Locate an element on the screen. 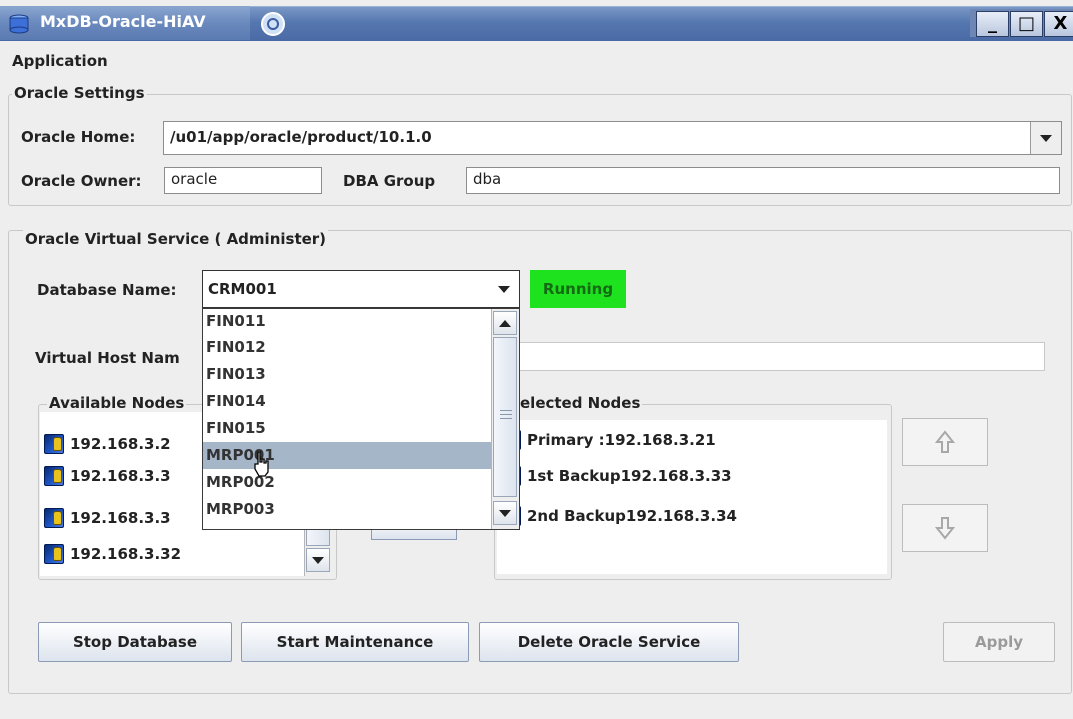  move-up-button is located at coordinates (945, 442).